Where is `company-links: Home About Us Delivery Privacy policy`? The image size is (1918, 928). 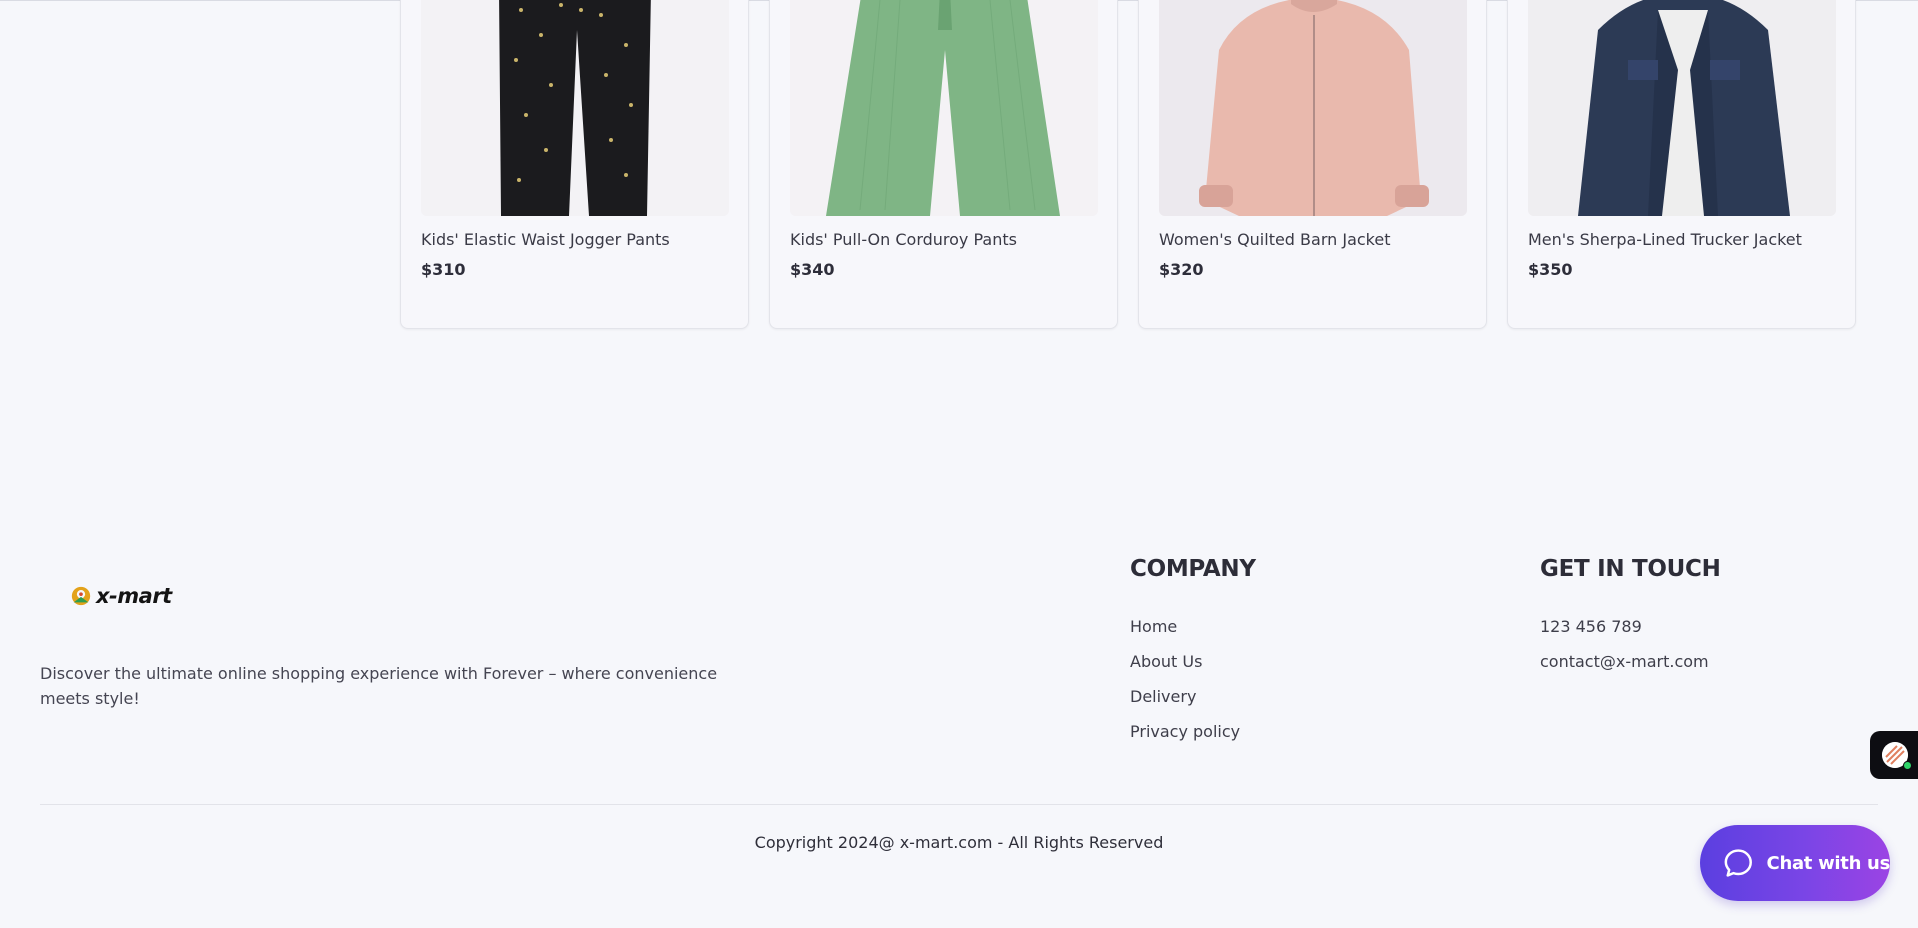 company-links: Home About Us Delivery Privacy policy is located at coordinates (1185, 686).